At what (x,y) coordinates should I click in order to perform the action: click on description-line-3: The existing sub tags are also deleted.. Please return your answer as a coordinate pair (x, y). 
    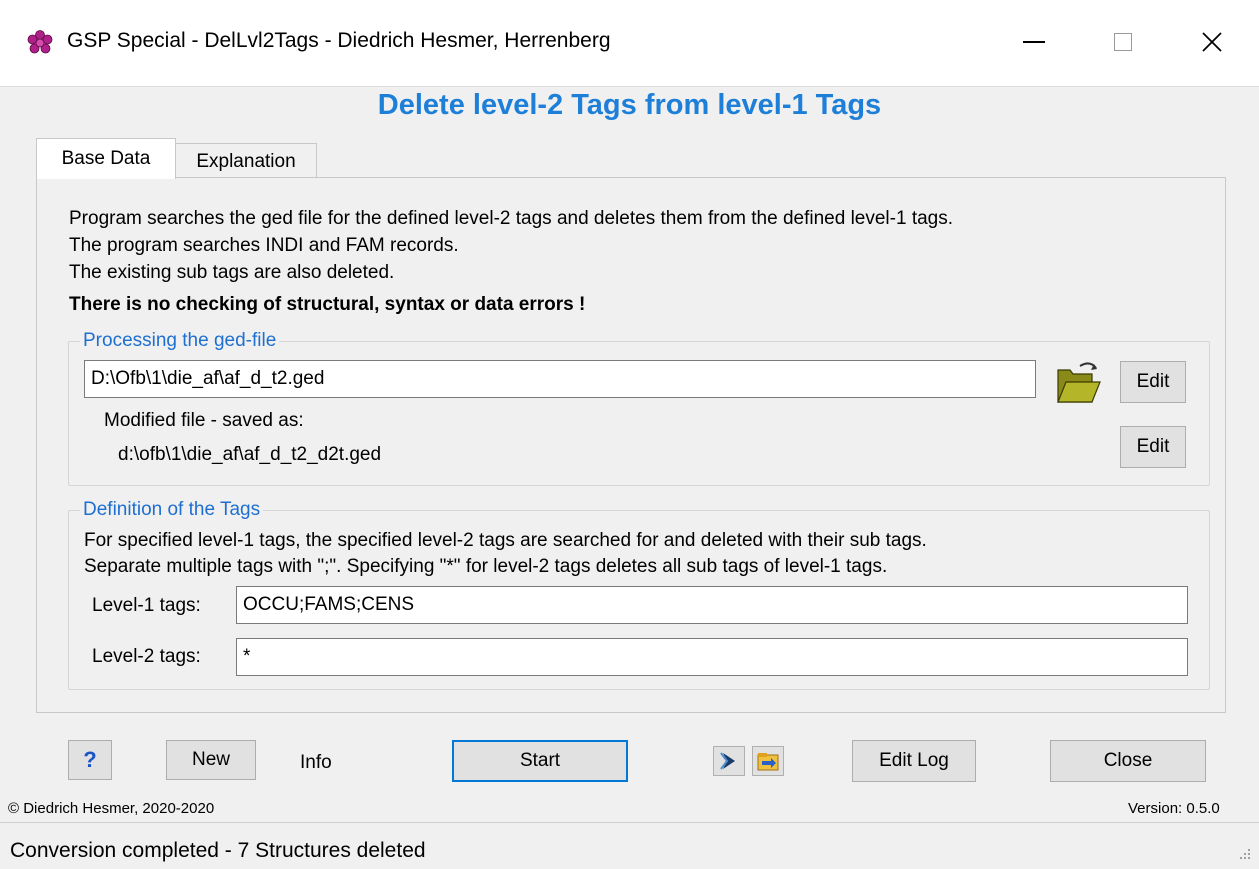
    Looking at the image, I should click on (232, 272).